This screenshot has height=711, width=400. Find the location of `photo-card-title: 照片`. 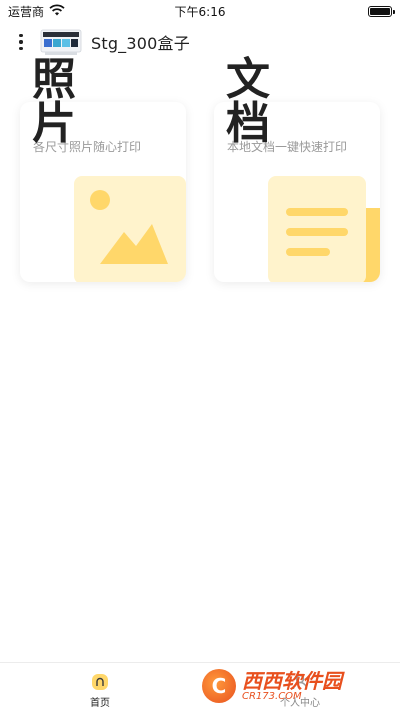

photo-card-title: 照片 is located at coordinates (55, 101).